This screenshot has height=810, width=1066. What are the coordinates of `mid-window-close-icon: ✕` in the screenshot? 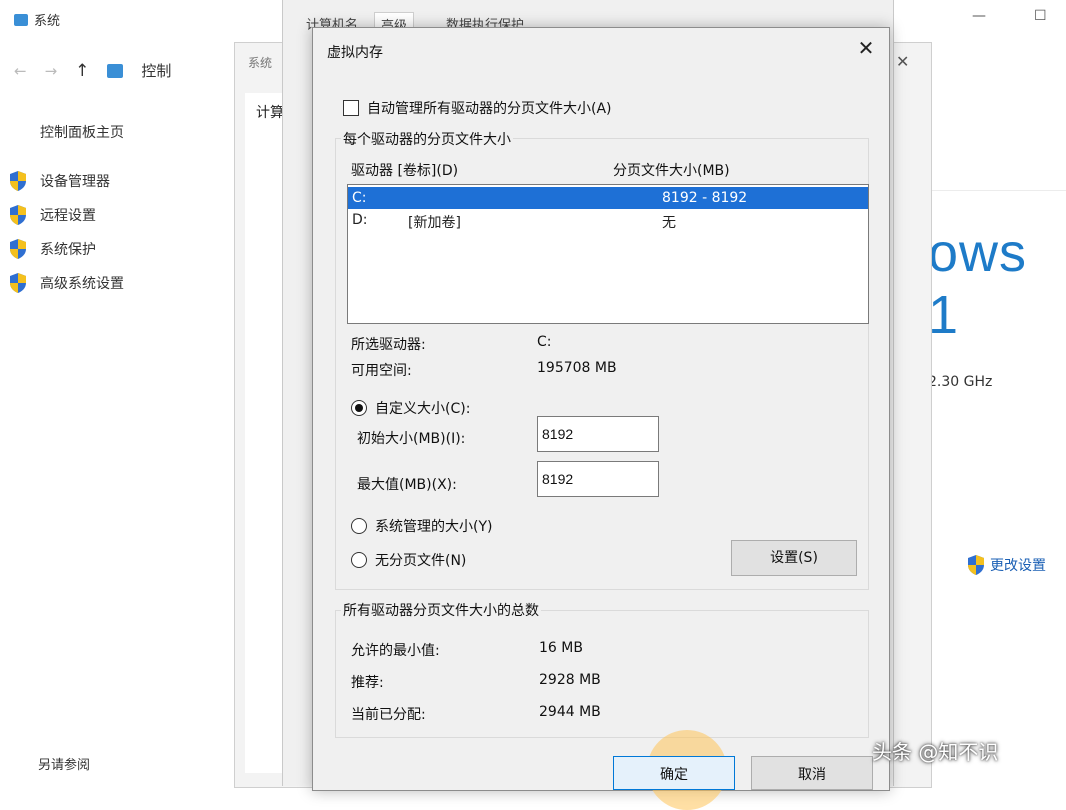 It's located at (902, 61).